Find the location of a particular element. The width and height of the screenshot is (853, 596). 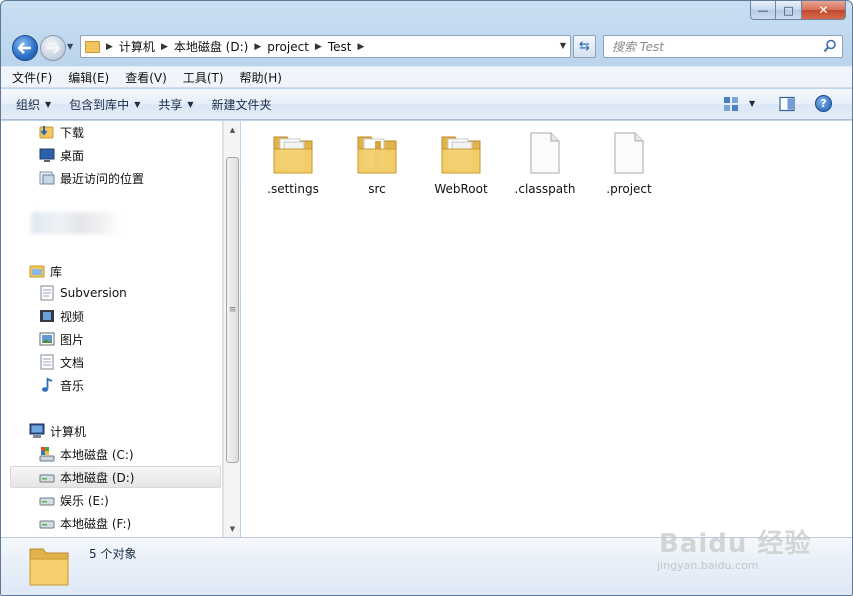

file-item-webroot: WebRoot is located at coordinates (461, 165).